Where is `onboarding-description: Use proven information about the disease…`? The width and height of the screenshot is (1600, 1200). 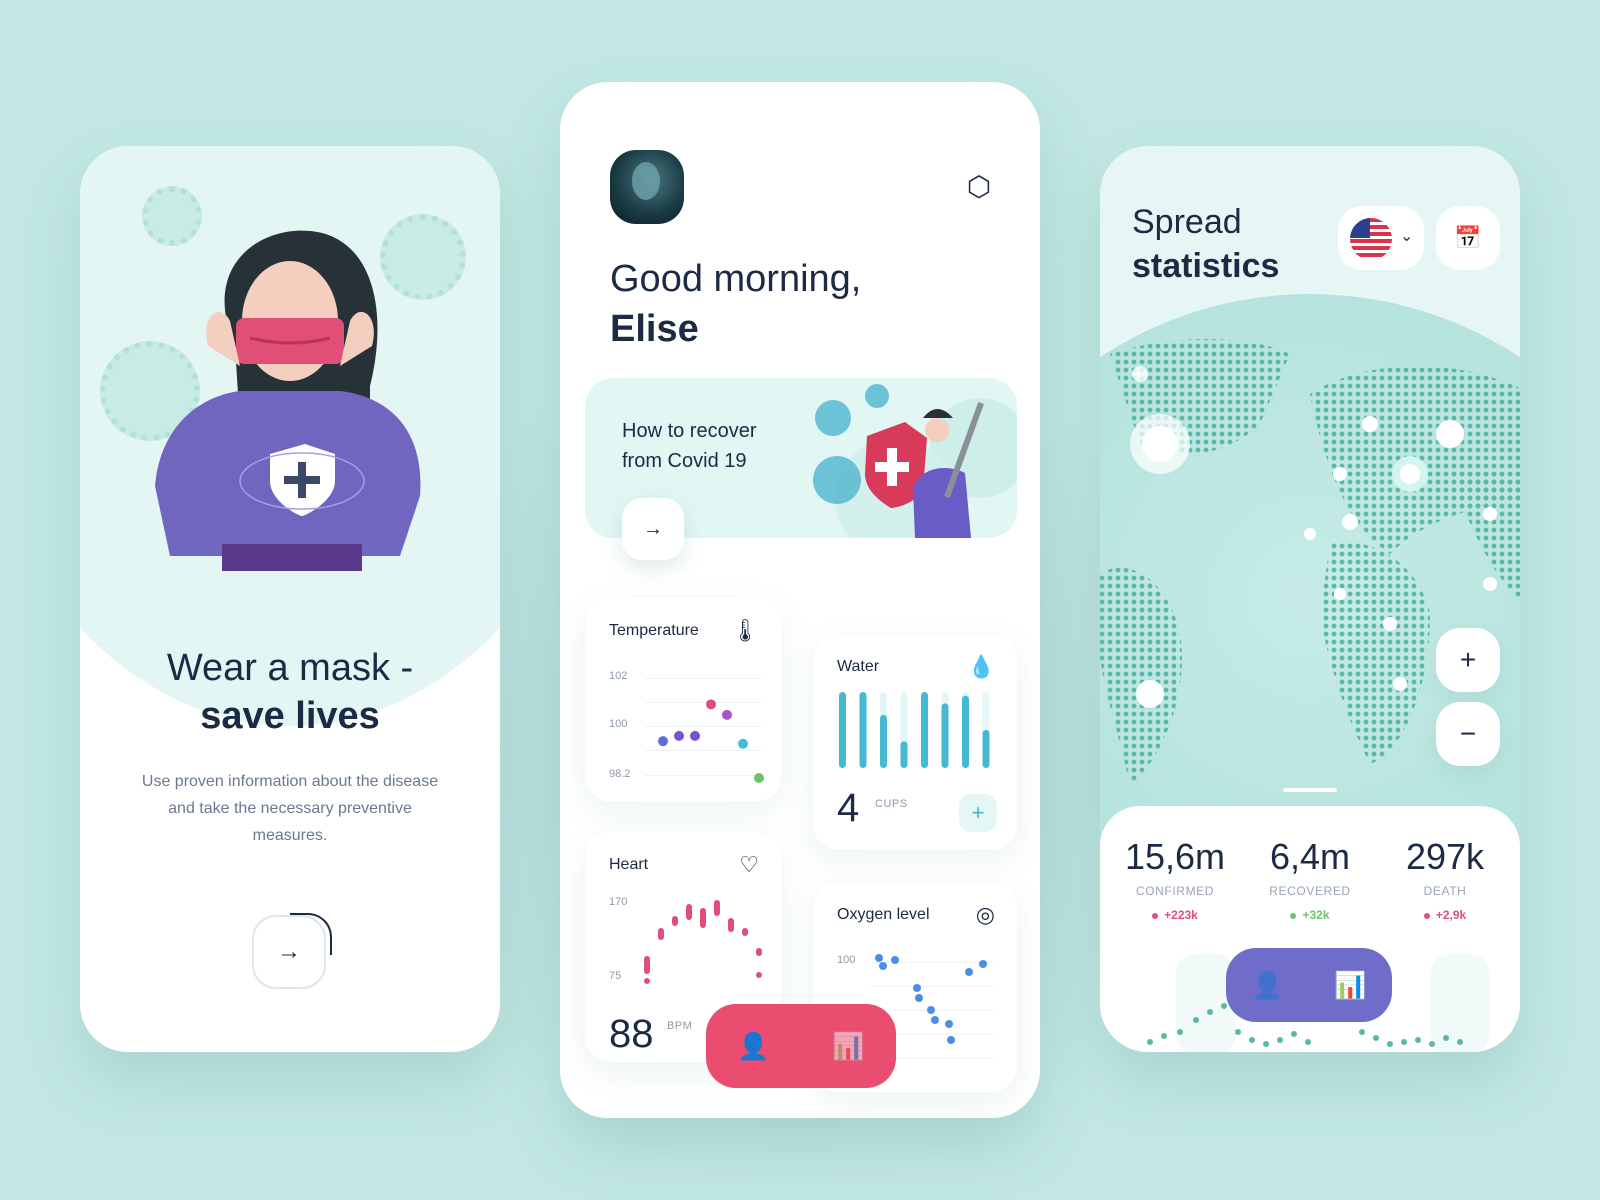 onboarding-description: Use proven information about the disease… is located at coordinates (290, 808).